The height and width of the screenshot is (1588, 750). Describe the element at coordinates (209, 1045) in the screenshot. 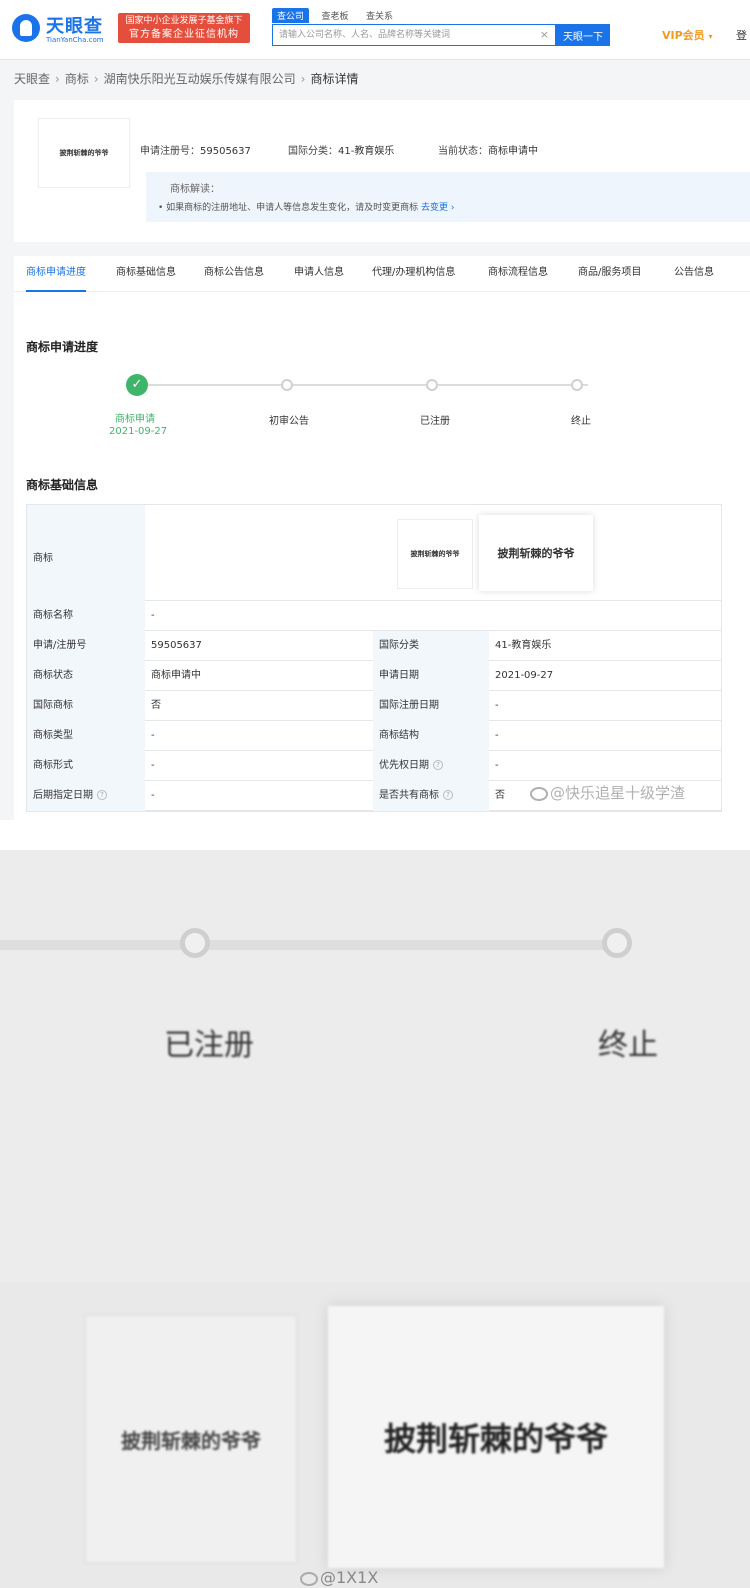

I see `zoom-label-registered: 已注册` at that location.